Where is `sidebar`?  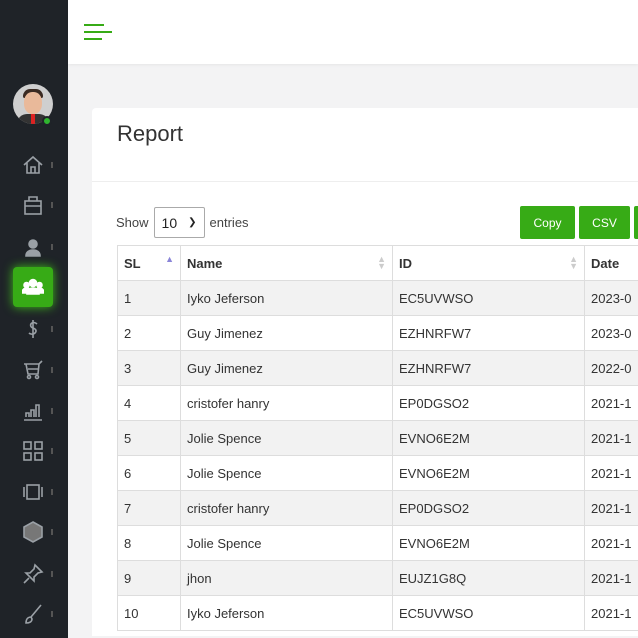 sidebar is located at coordinates (34, 319).